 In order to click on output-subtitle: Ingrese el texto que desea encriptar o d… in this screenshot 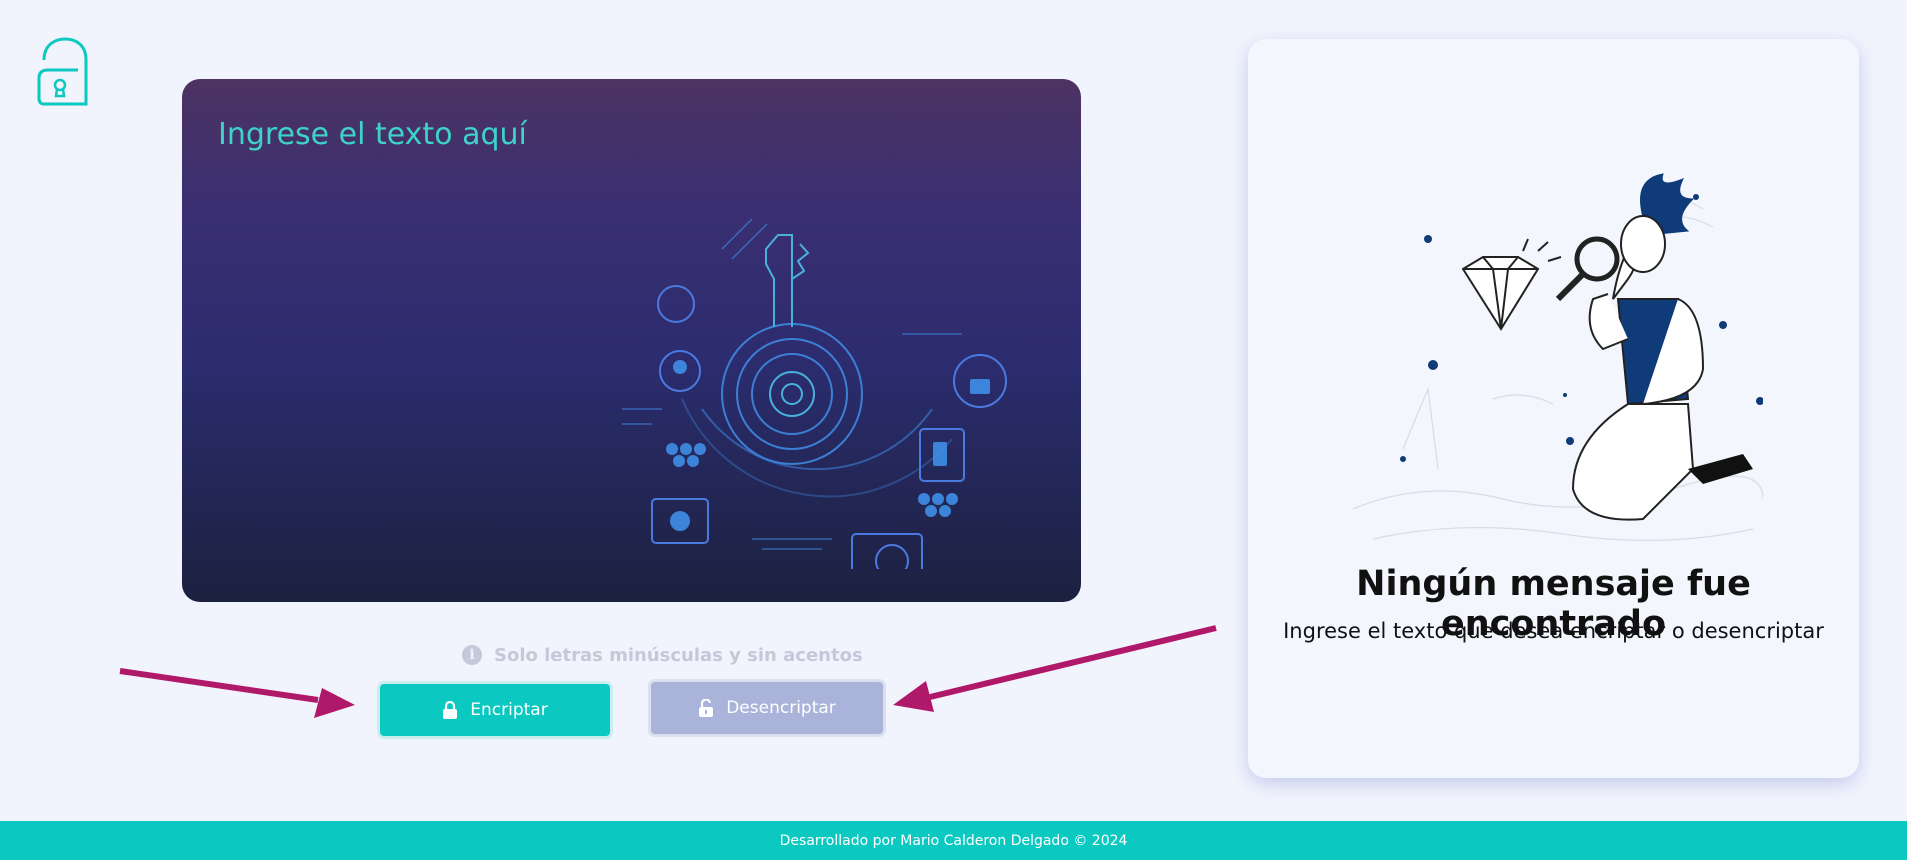, I will do `click(1553, 631)`.